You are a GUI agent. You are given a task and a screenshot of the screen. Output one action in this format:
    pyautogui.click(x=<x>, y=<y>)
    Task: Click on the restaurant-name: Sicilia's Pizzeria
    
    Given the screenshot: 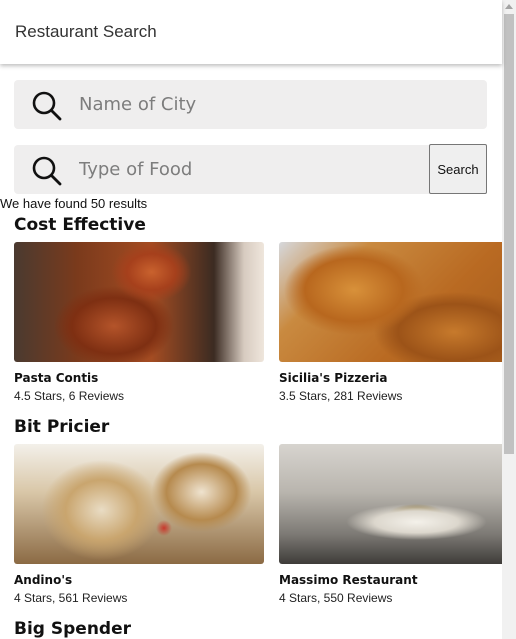 What is the action you would take?
    pyautogui.click(x=390, y=378)
    